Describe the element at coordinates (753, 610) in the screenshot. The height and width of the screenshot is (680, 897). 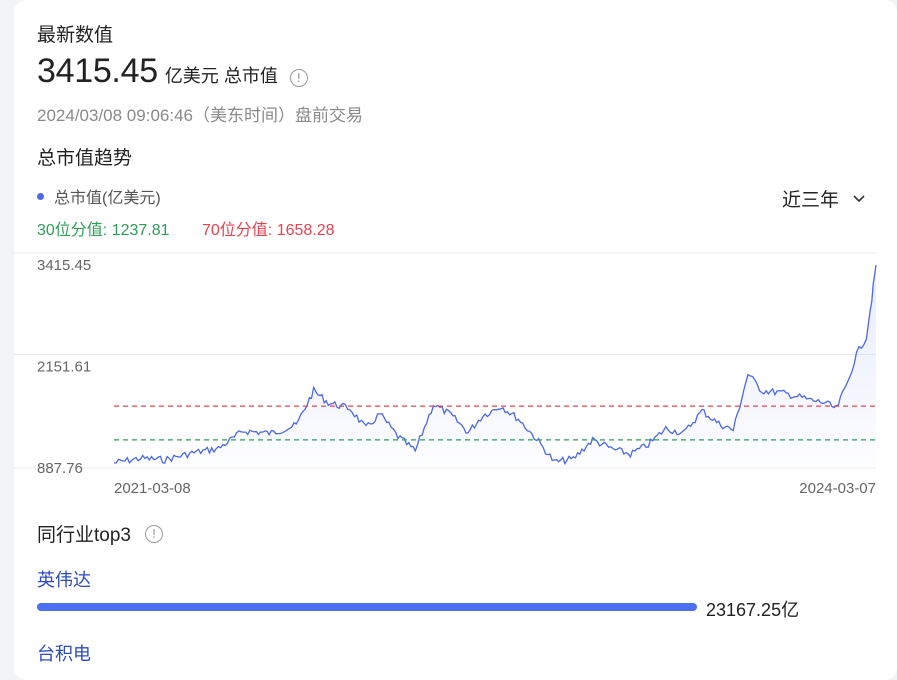
I see `peer-market-cap-value: 23167.25亿` at that location.